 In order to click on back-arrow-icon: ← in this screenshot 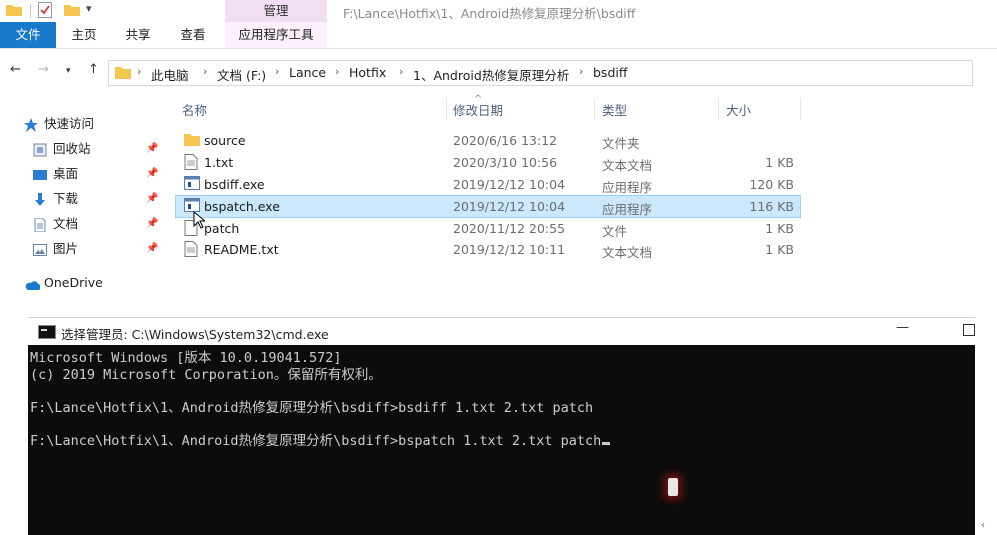, I will do `click(15, 69)`.